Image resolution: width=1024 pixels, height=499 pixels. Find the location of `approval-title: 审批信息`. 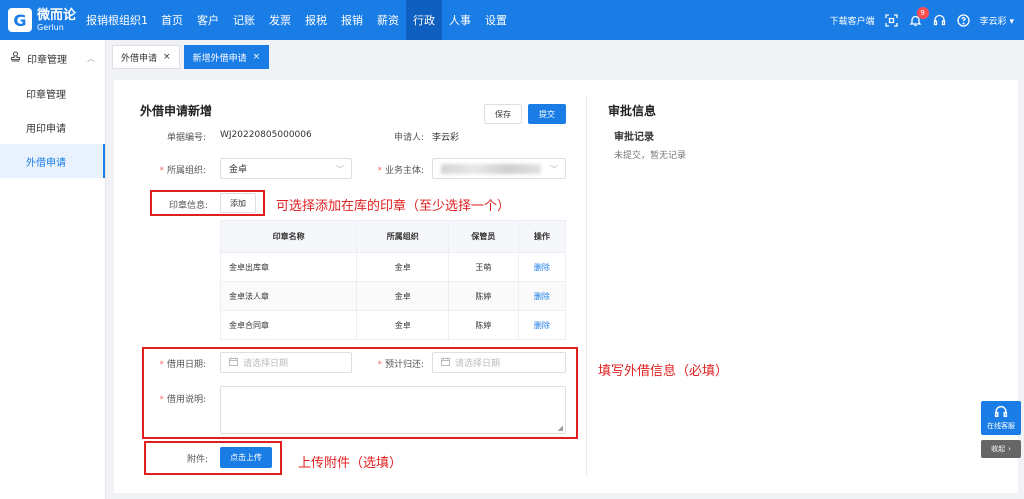

approval-title: 审批信息 is located at coordinates (632, 111).